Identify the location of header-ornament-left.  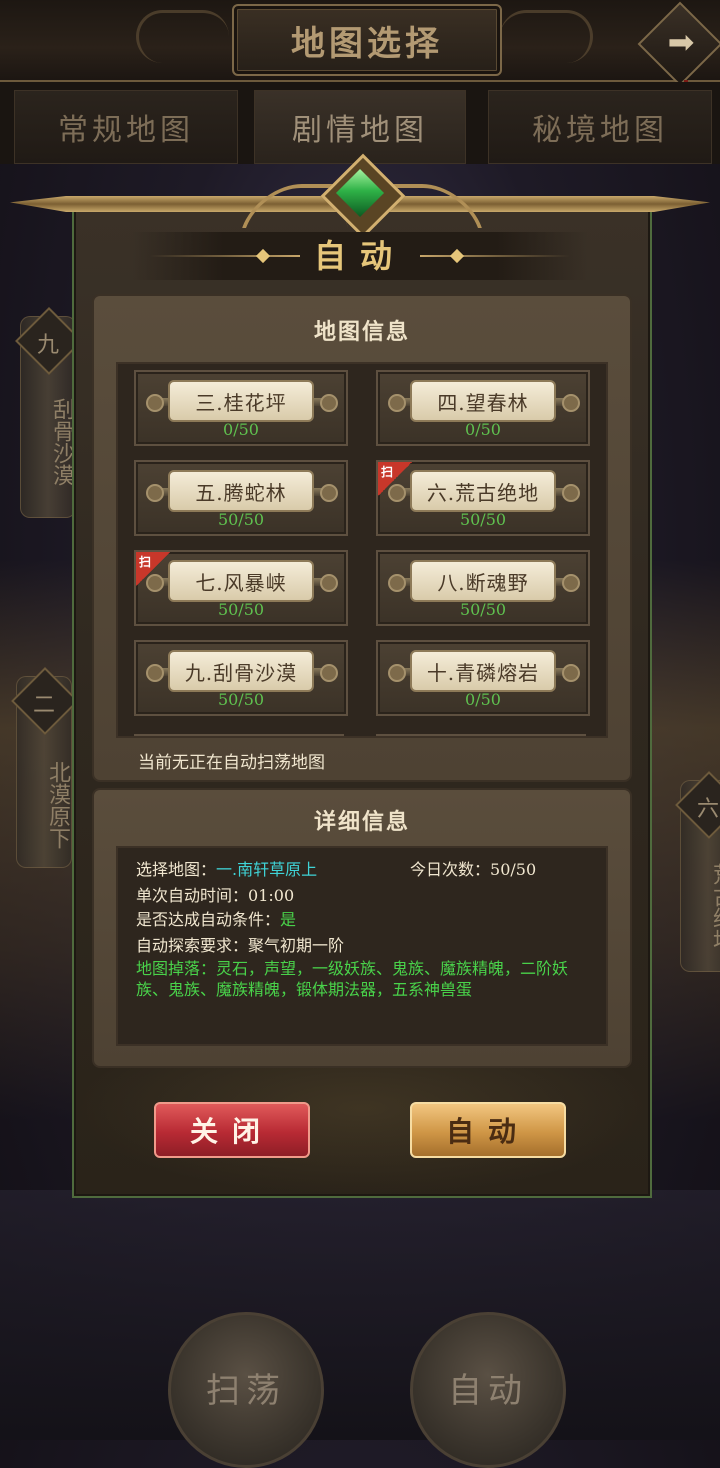
(182, 36).